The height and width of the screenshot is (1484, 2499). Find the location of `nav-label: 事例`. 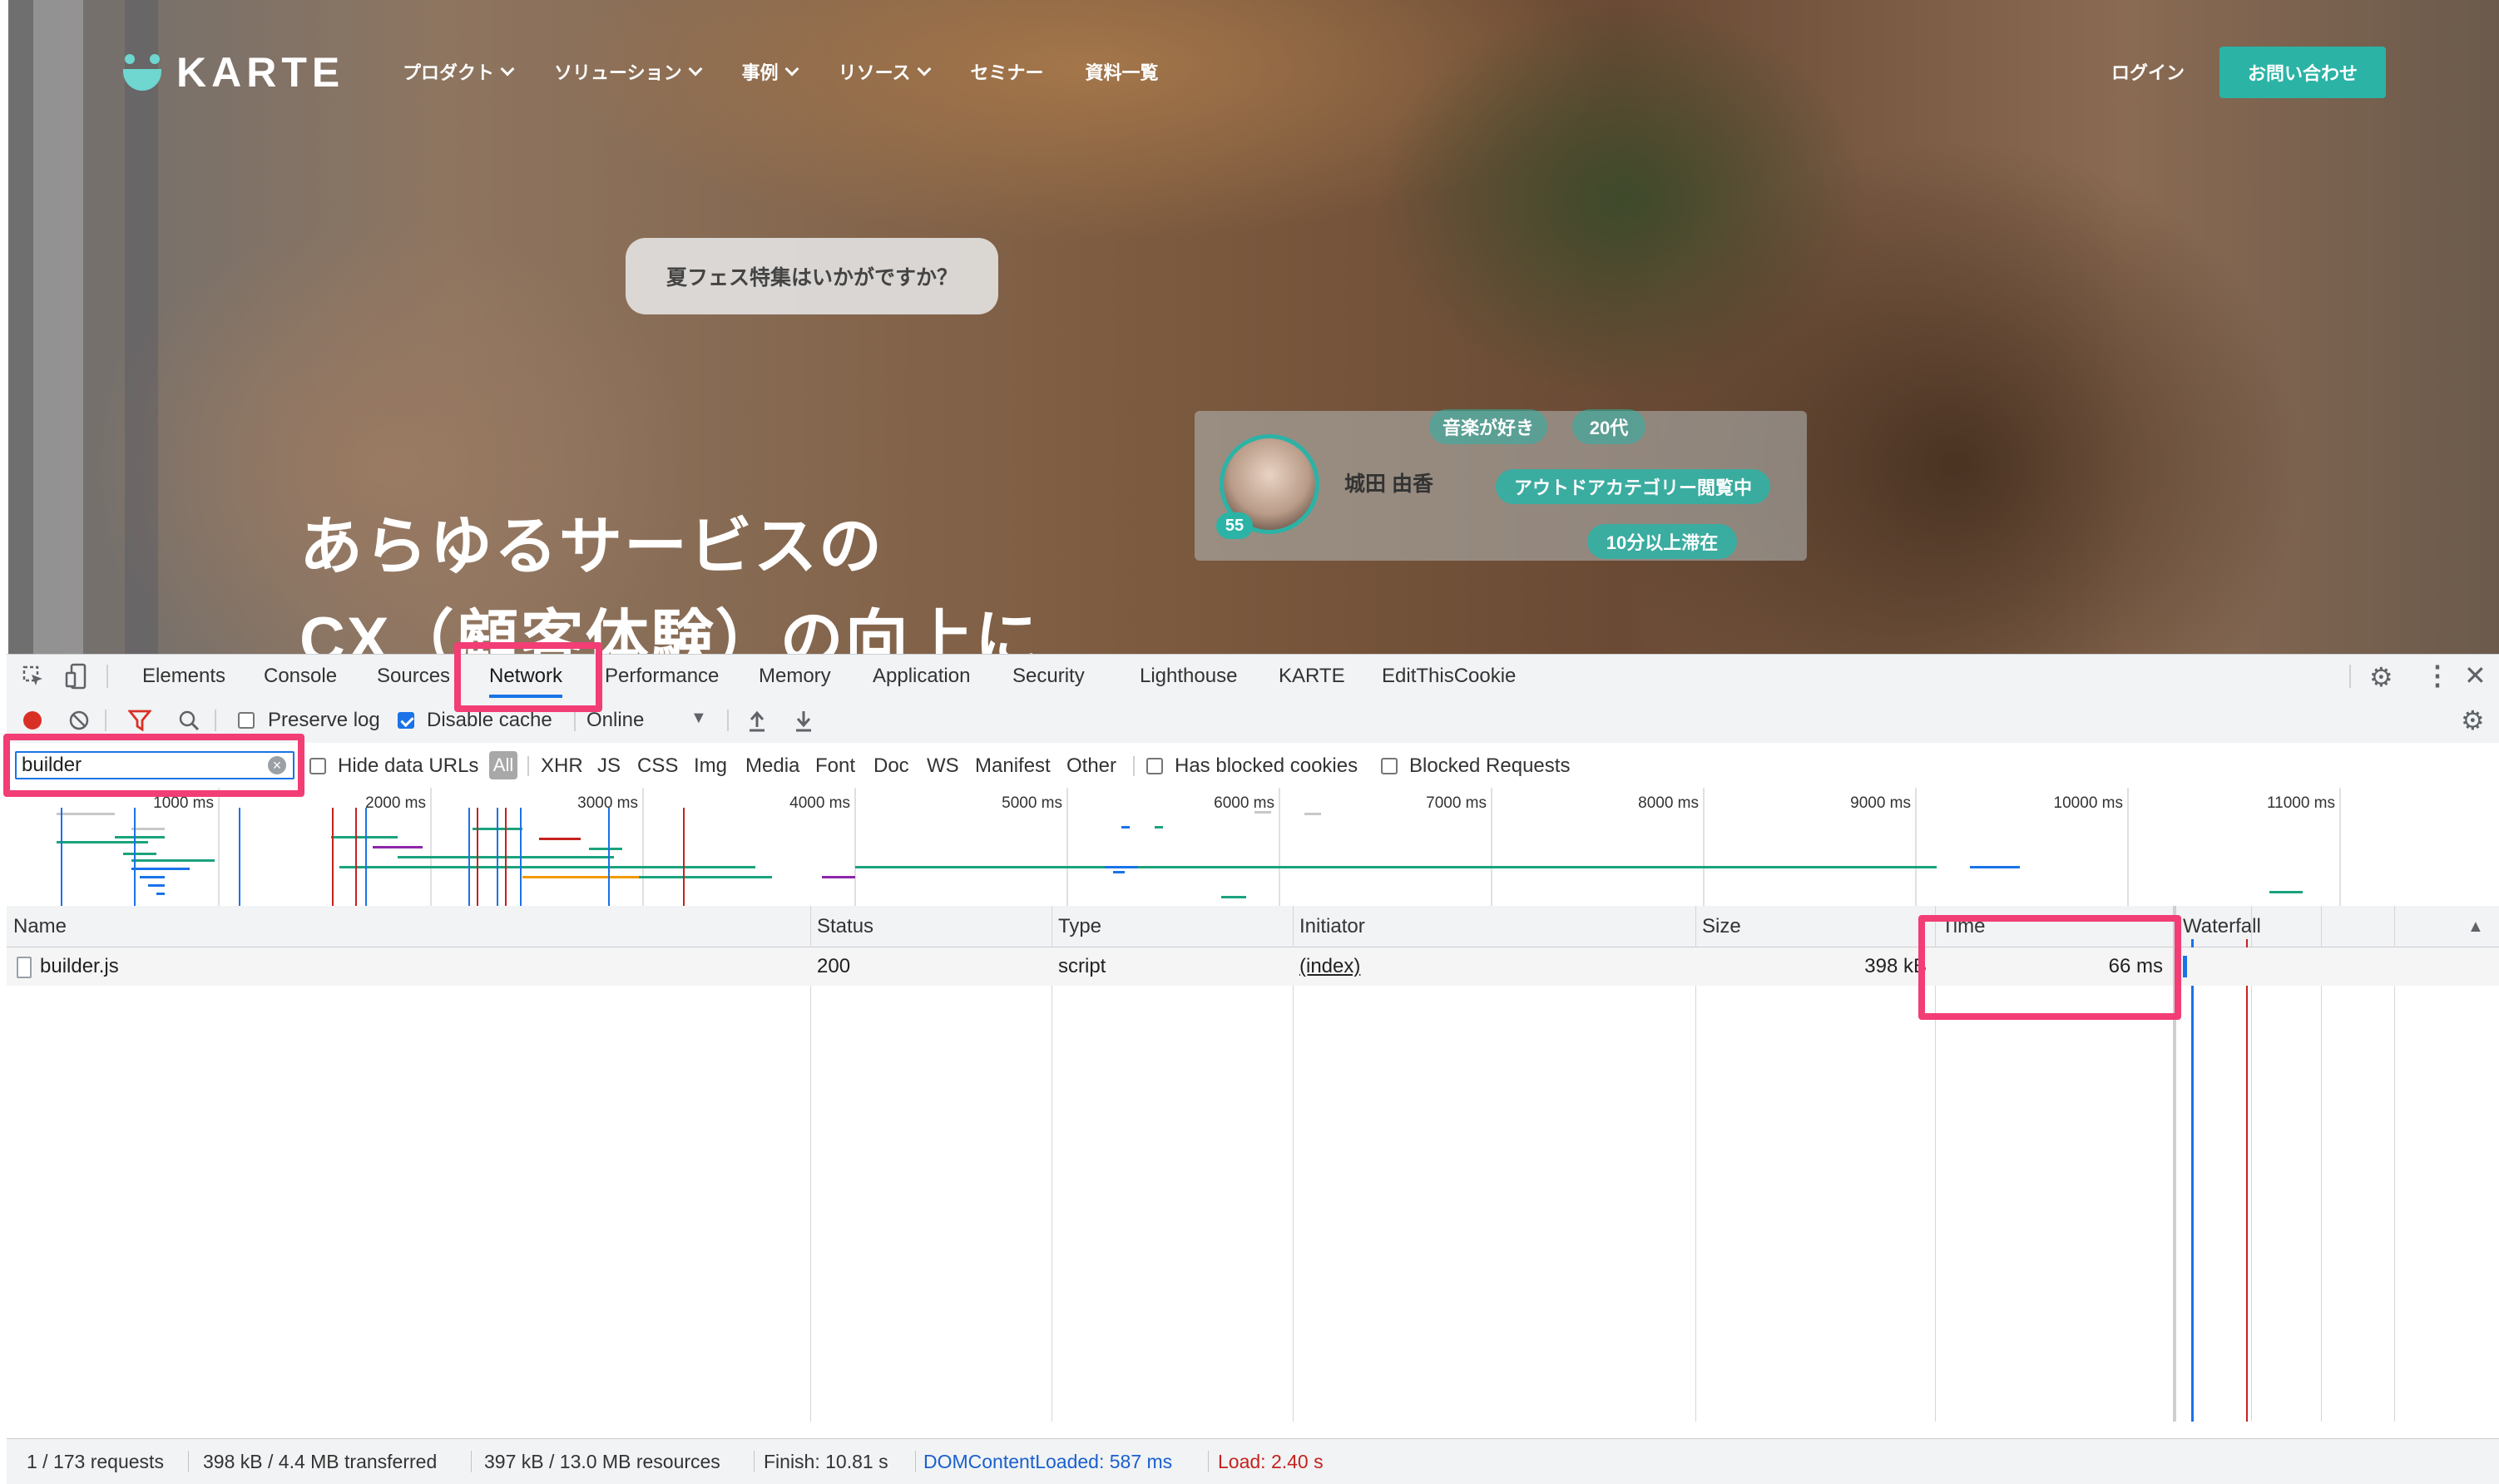

nav-label: 事例 is located at coordinates (760, 72).